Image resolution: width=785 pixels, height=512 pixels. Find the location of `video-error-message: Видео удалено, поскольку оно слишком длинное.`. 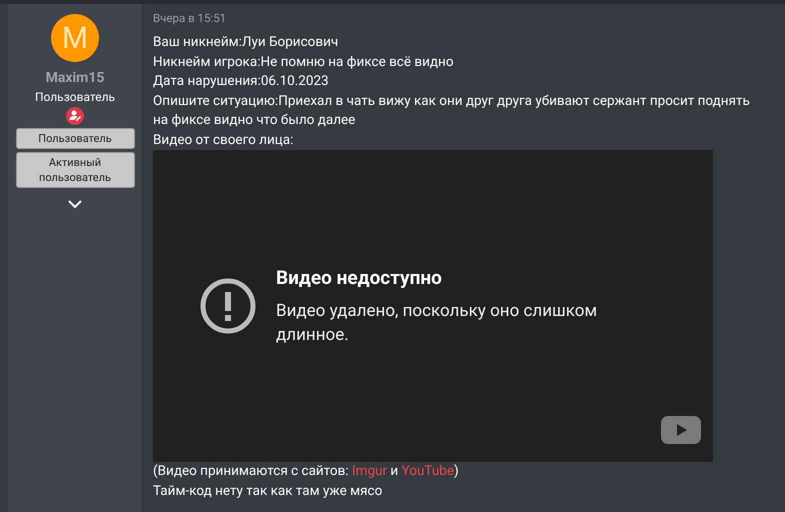

video-error-message: Видео удалено, поскольку оно слишком длинное. is located at coordinates (437, 323).